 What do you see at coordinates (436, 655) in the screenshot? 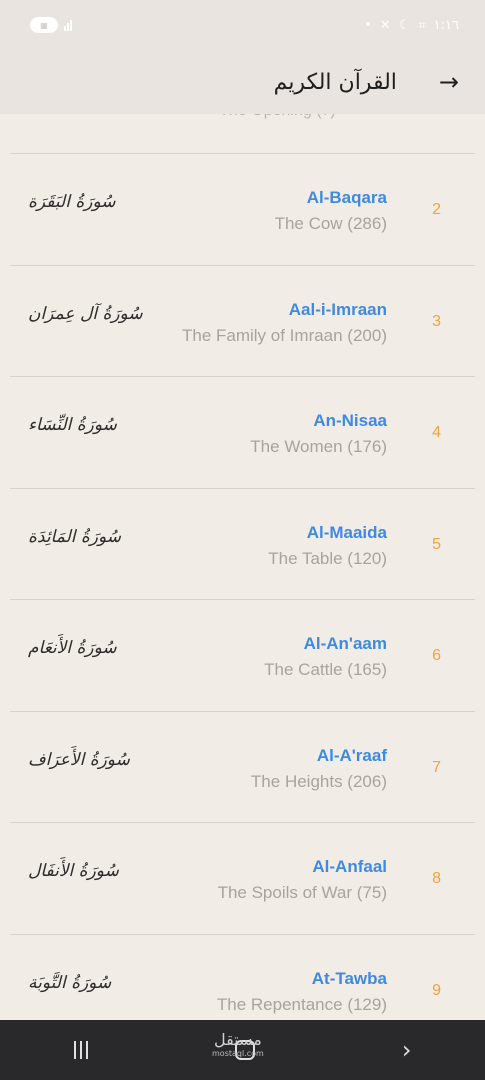
I see `surah-number: 6` at bounding box center [436, 655].